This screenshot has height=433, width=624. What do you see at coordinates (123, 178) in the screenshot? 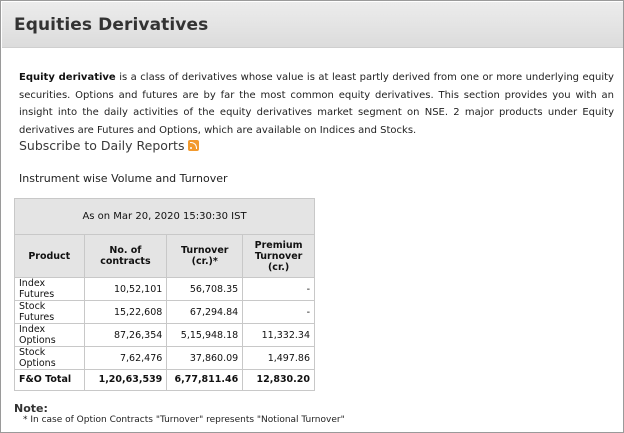
I see `section-label: Instrument wise Volume and Turnover` at bounding box center [123, 178].